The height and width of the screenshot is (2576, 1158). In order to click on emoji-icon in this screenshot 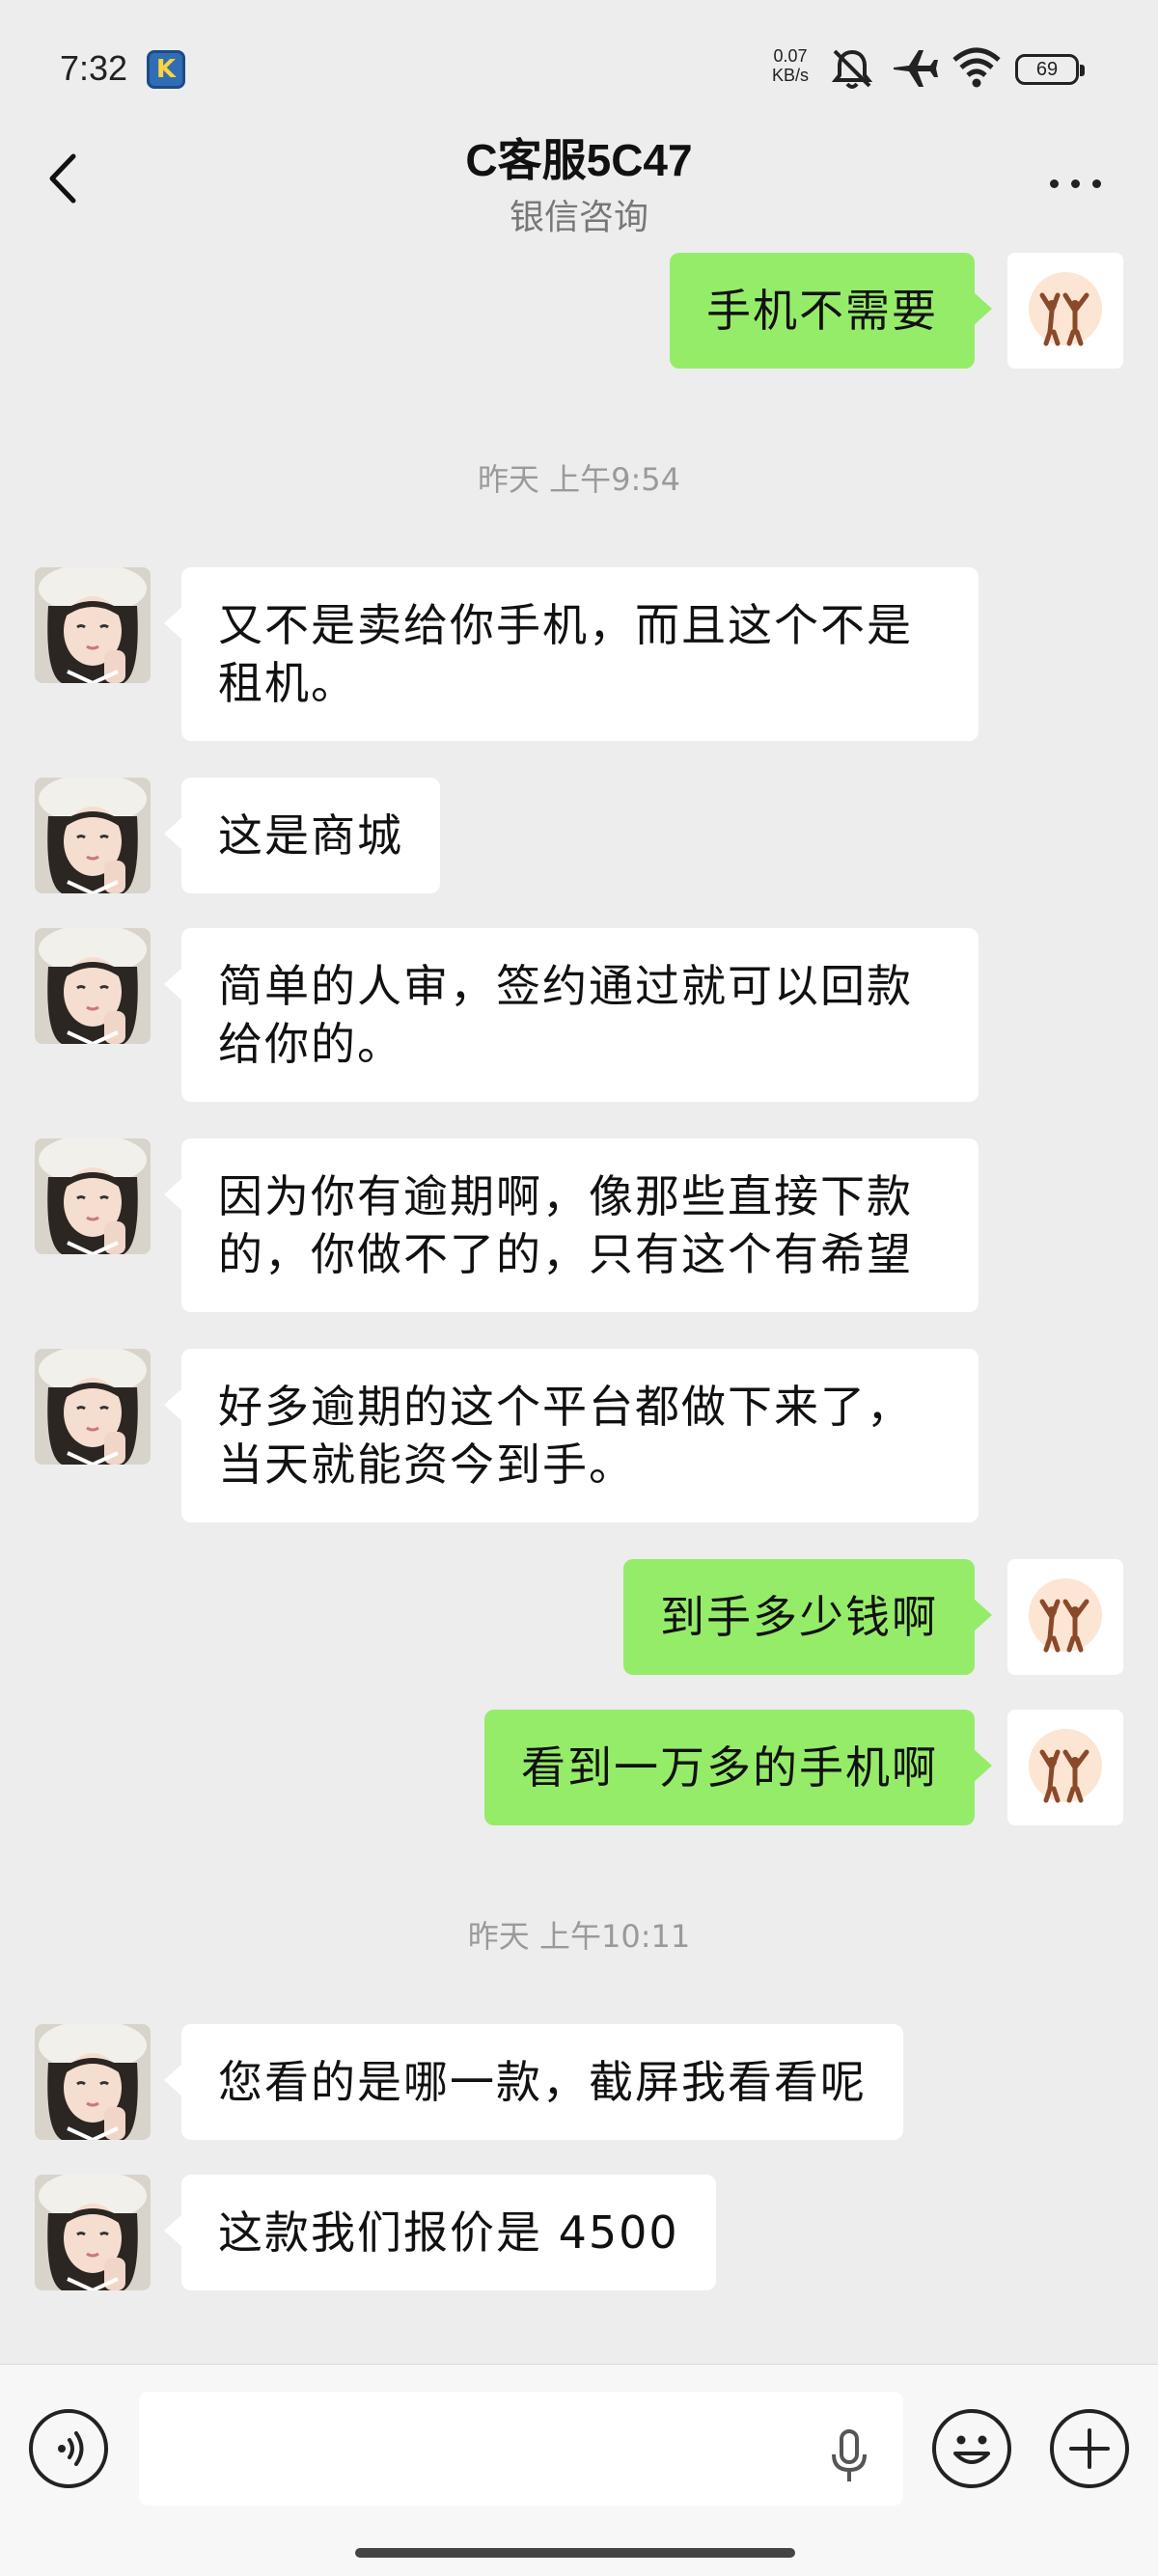, I will do `click(971, 2450)`.